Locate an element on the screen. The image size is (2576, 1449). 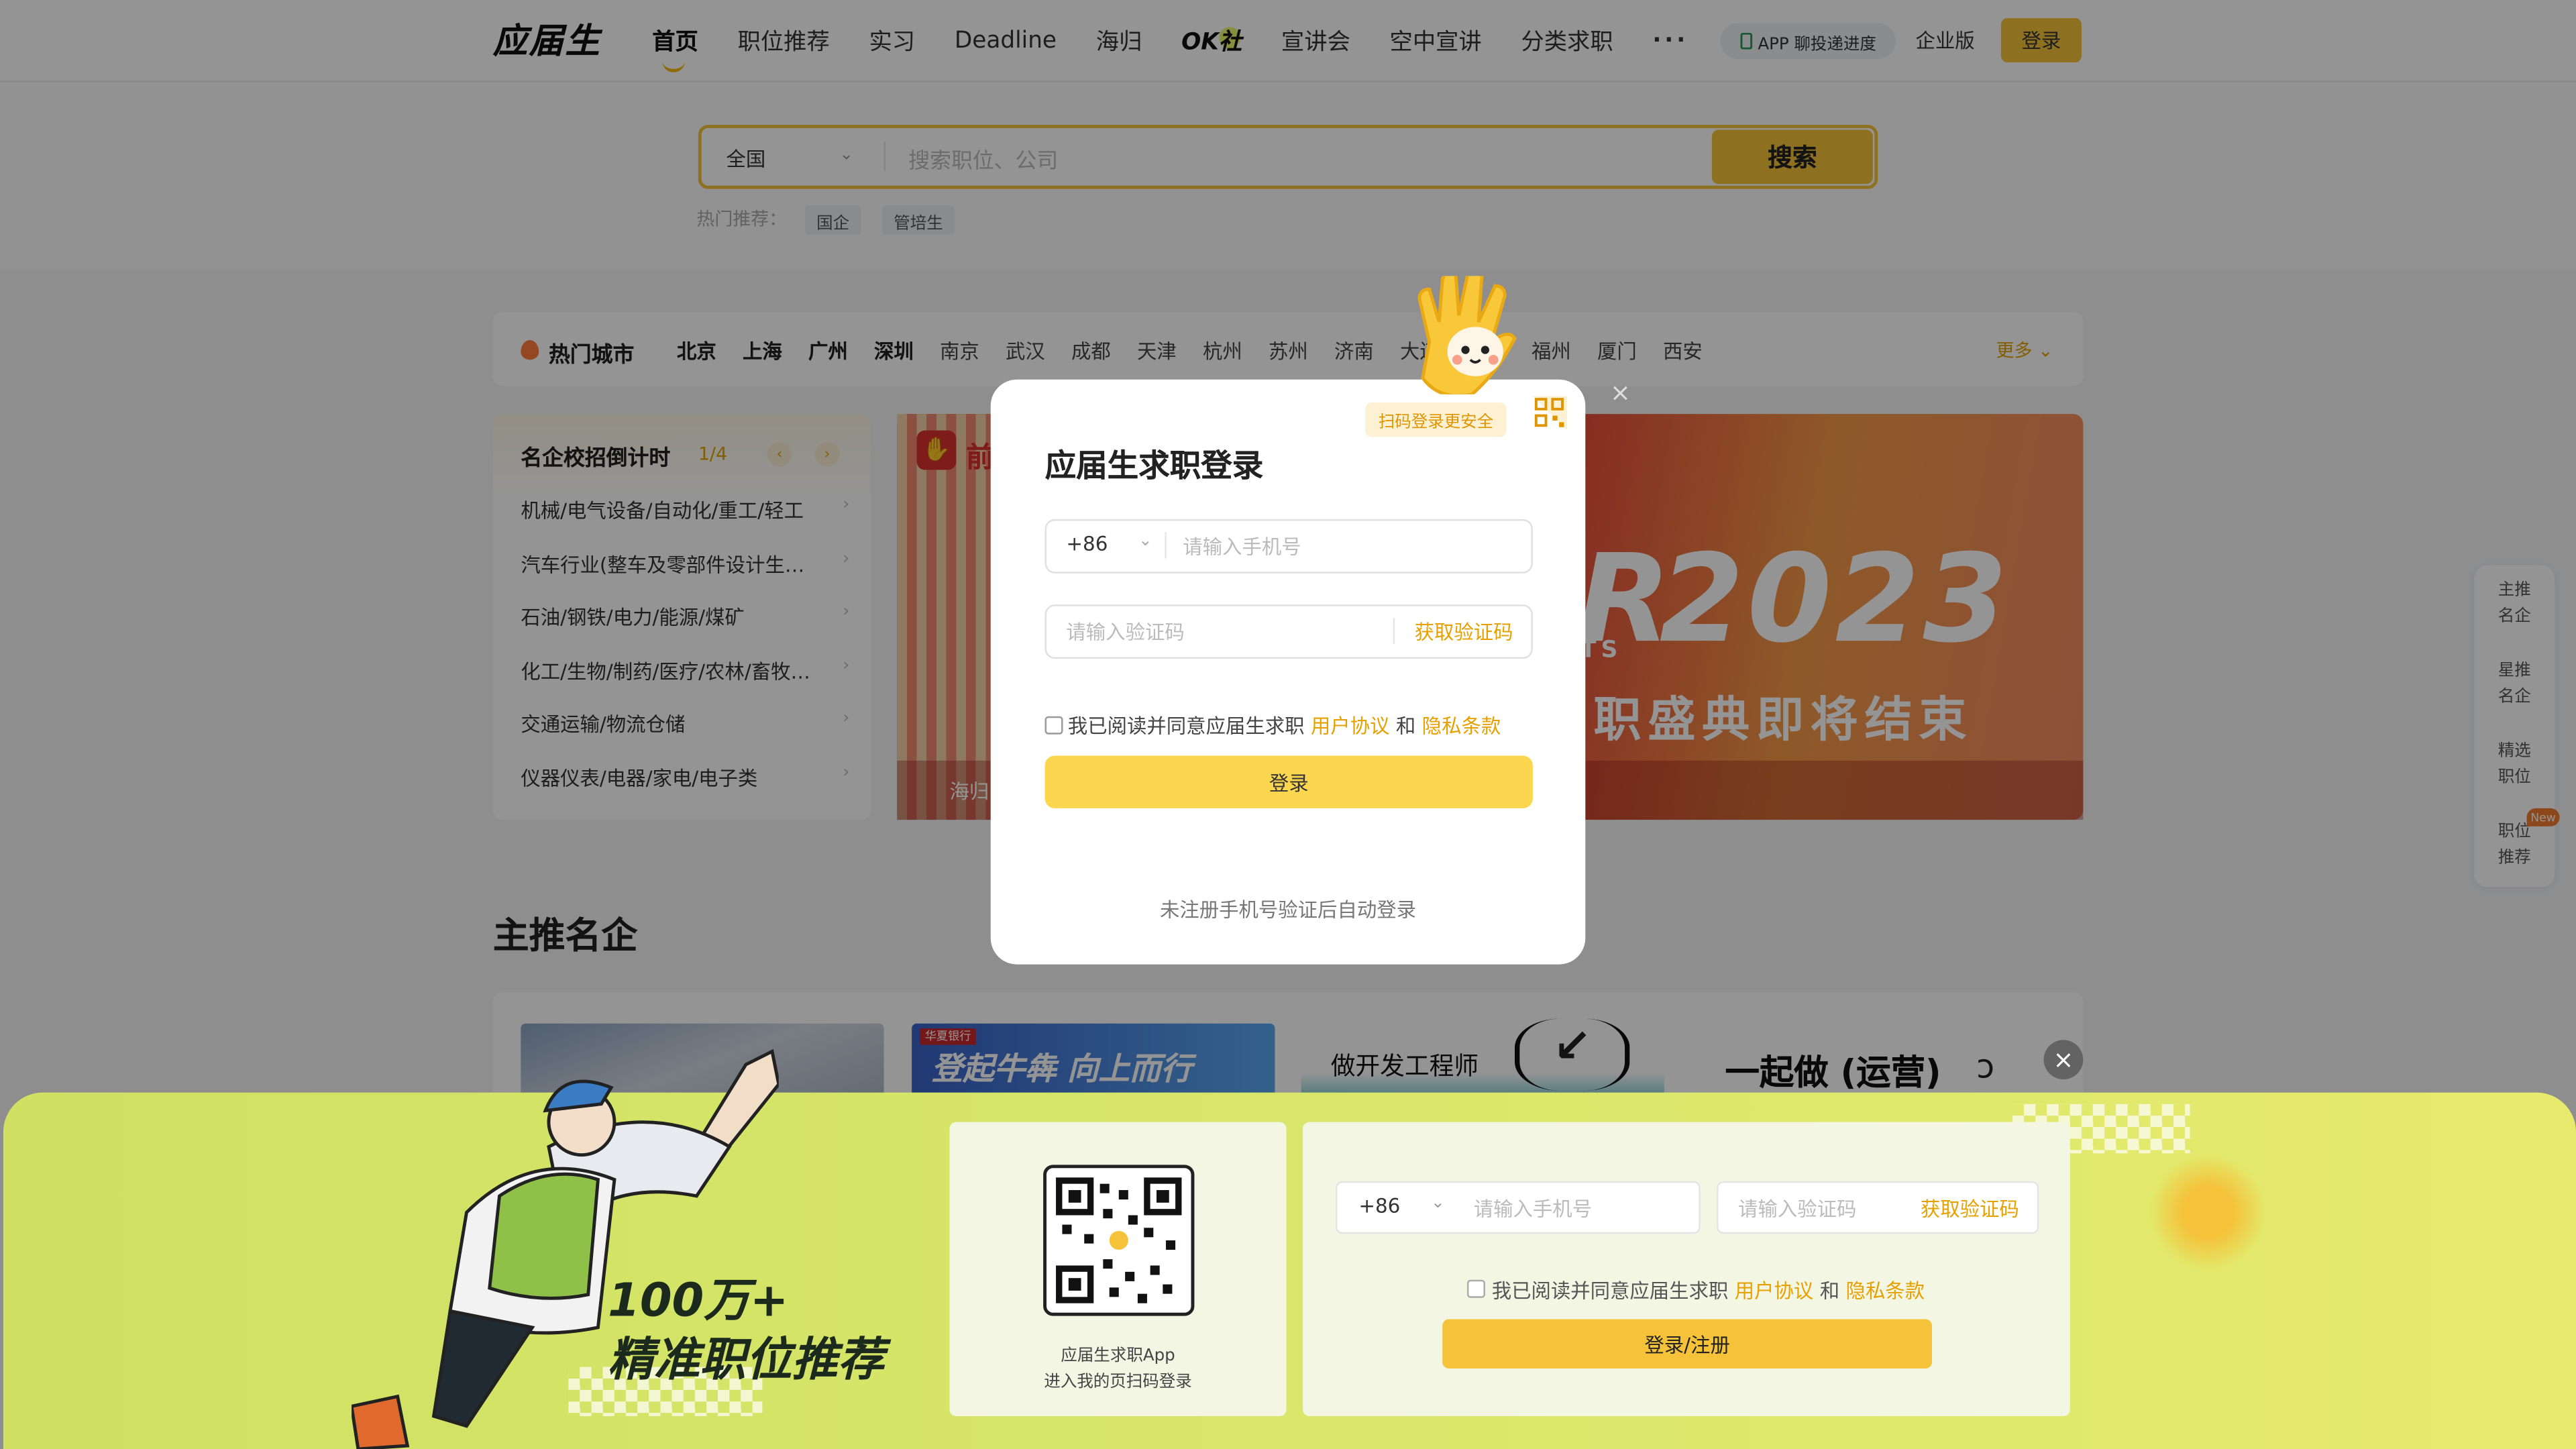
qr-caption: 应届生求职App is located at coordinates (1118, 1356).